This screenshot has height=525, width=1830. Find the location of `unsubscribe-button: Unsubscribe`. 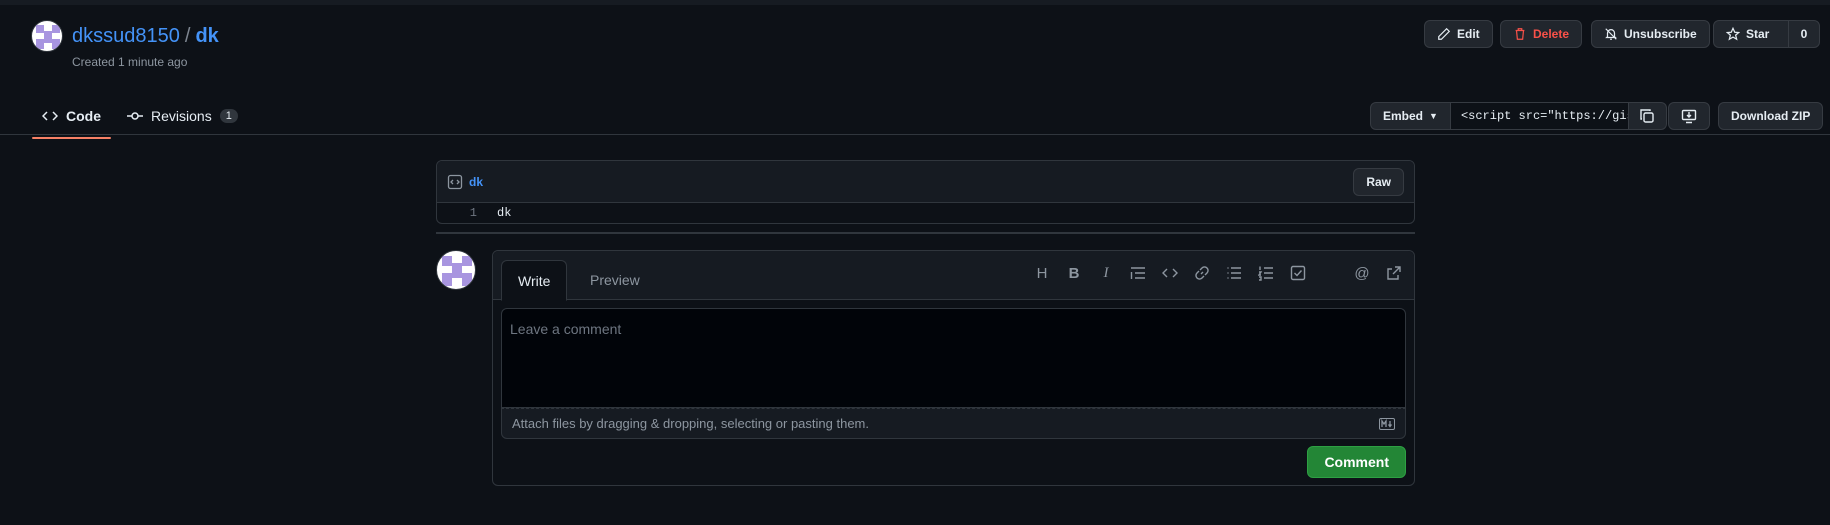

unsubscribe-button: Unsubscribe is located at coordinates (1650, 34).